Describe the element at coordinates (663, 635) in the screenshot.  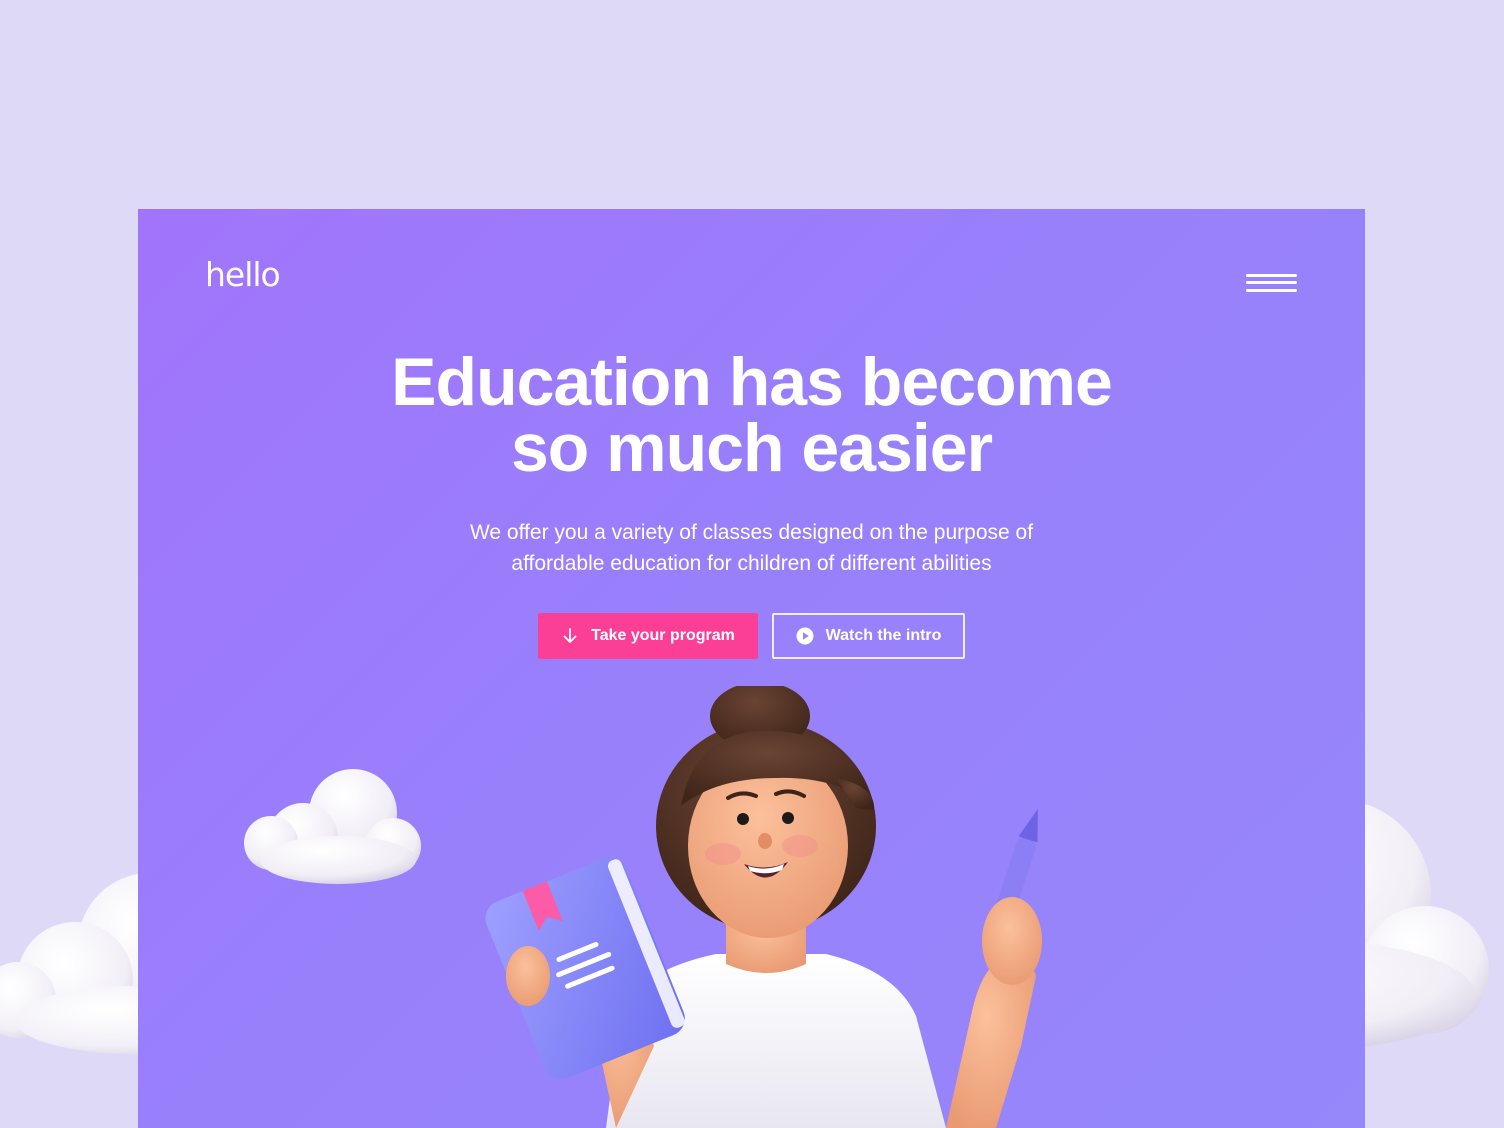
I see `take-program-button-label: Take your program` at that location.